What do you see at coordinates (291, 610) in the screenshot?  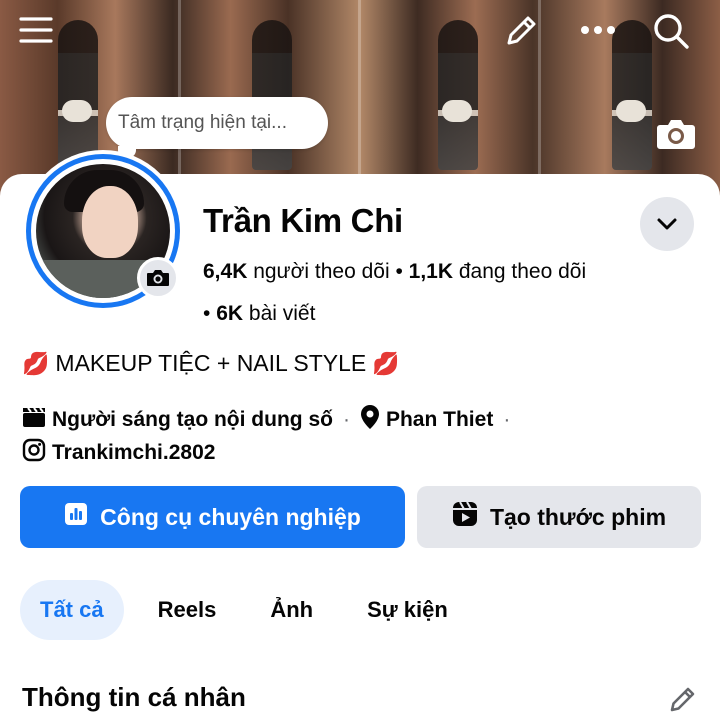 I see `tab-photos: Ảnh` at bounding box center [291, 610].